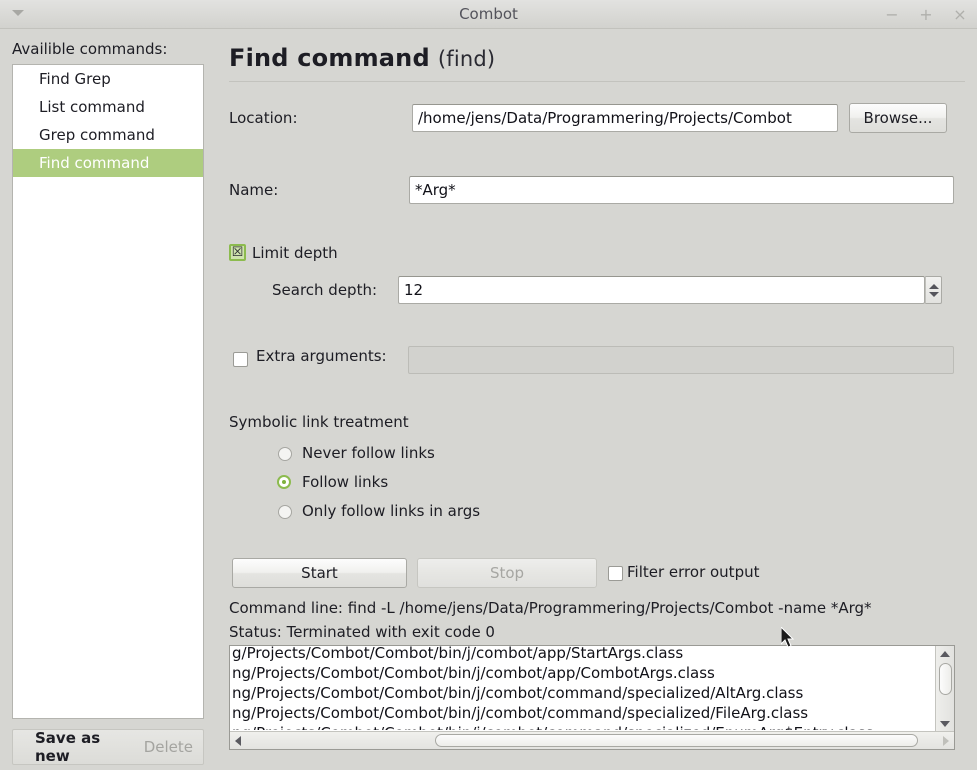 The image size is (977, 770). I want to click on page-title-command-id: (find), so click(466, 59).